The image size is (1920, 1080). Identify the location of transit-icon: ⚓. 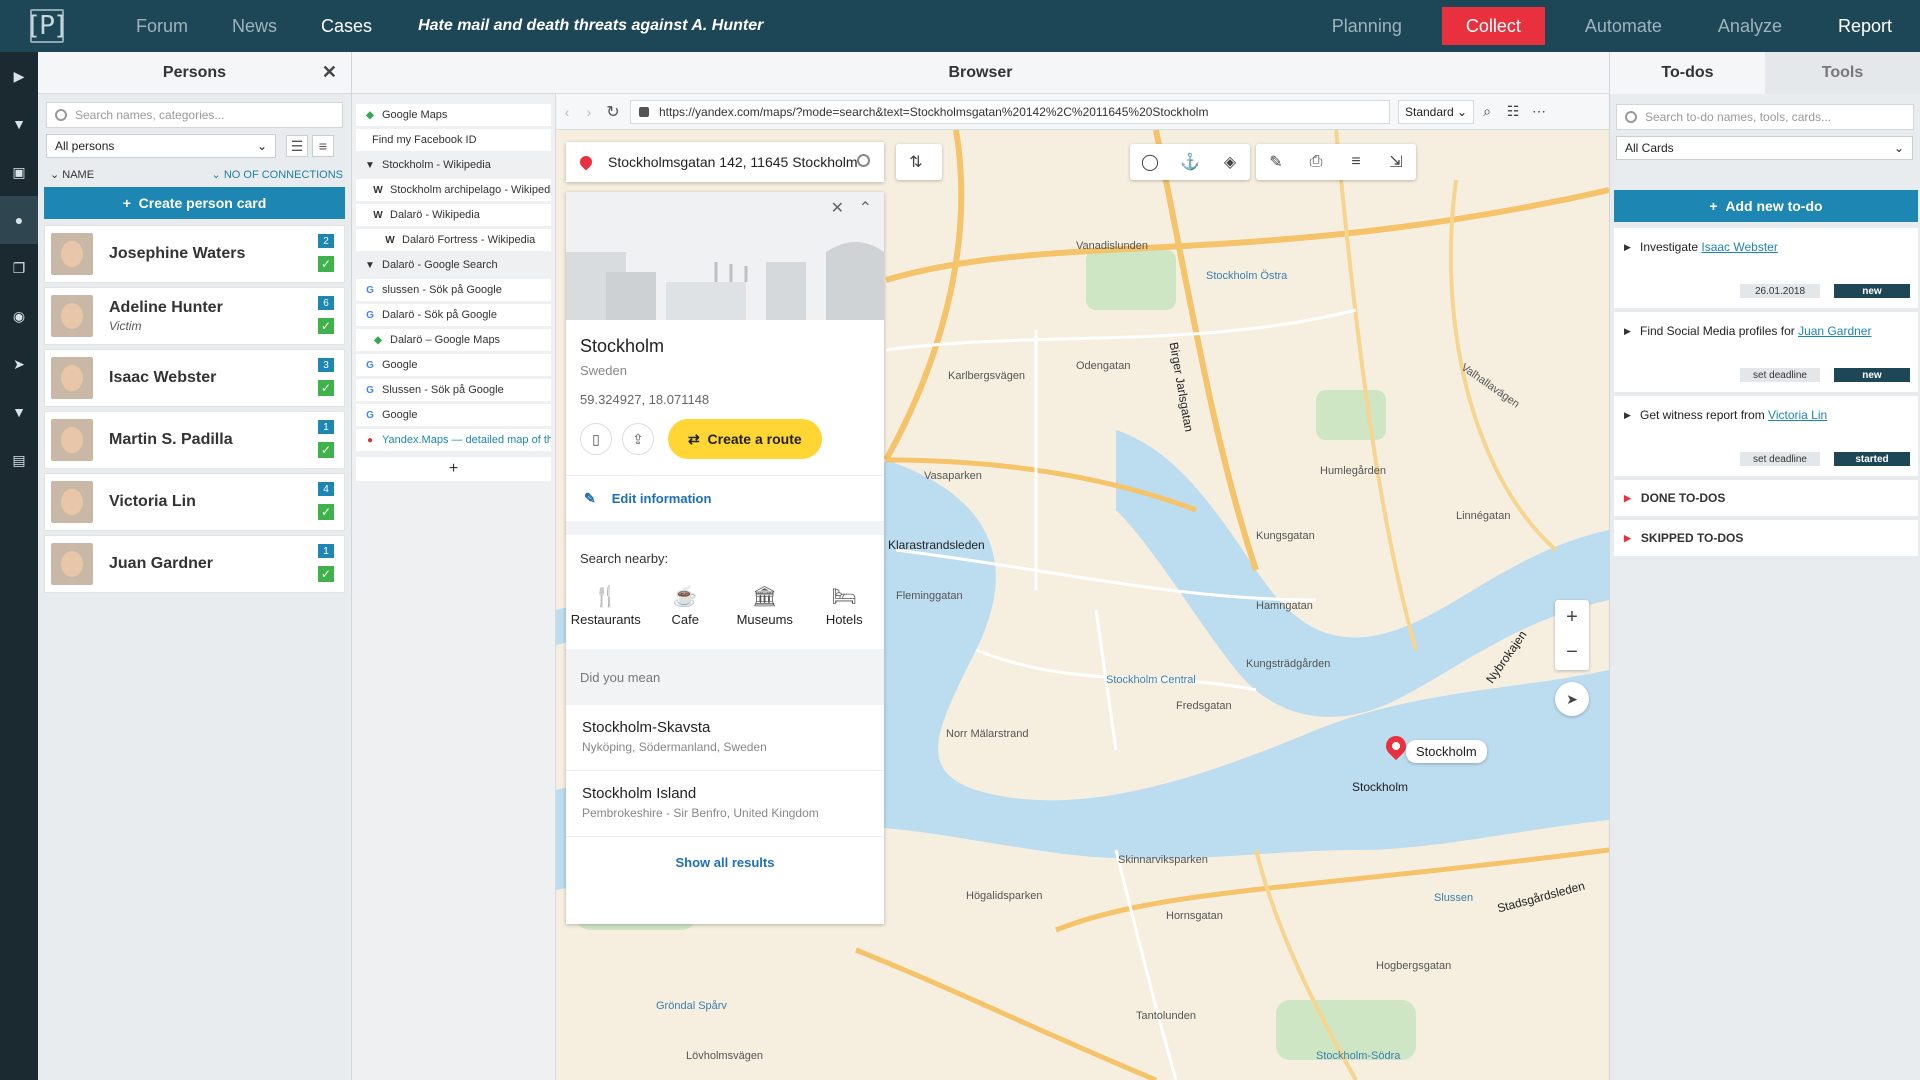
(1190, 162).